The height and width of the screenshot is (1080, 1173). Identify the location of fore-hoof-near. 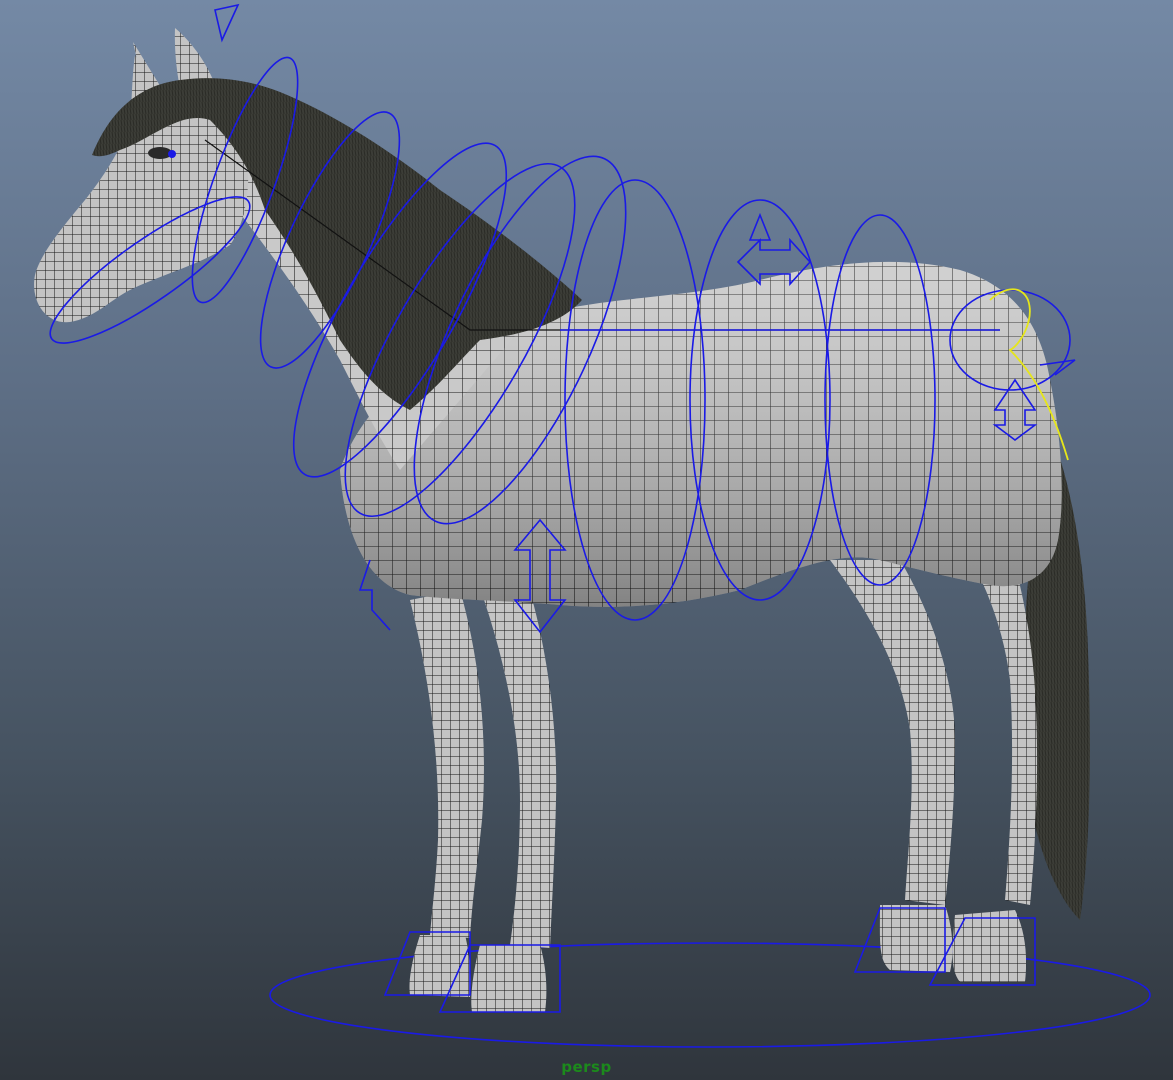
(509, 978).